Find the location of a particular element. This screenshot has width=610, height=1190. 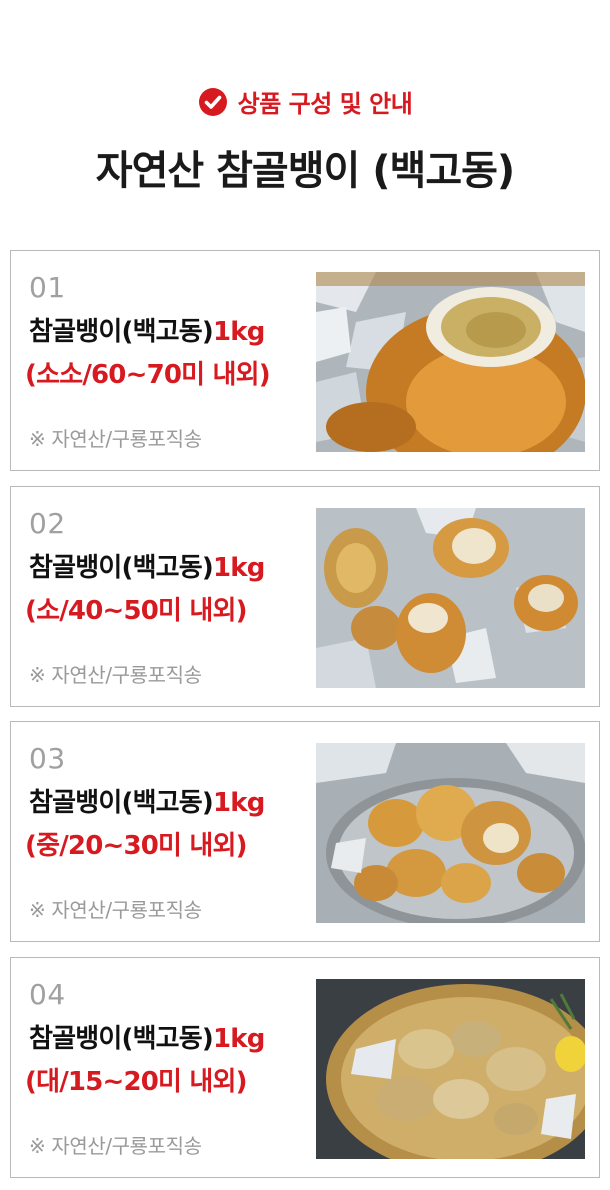

product-number: 01 is located at coordinates (47, 287).